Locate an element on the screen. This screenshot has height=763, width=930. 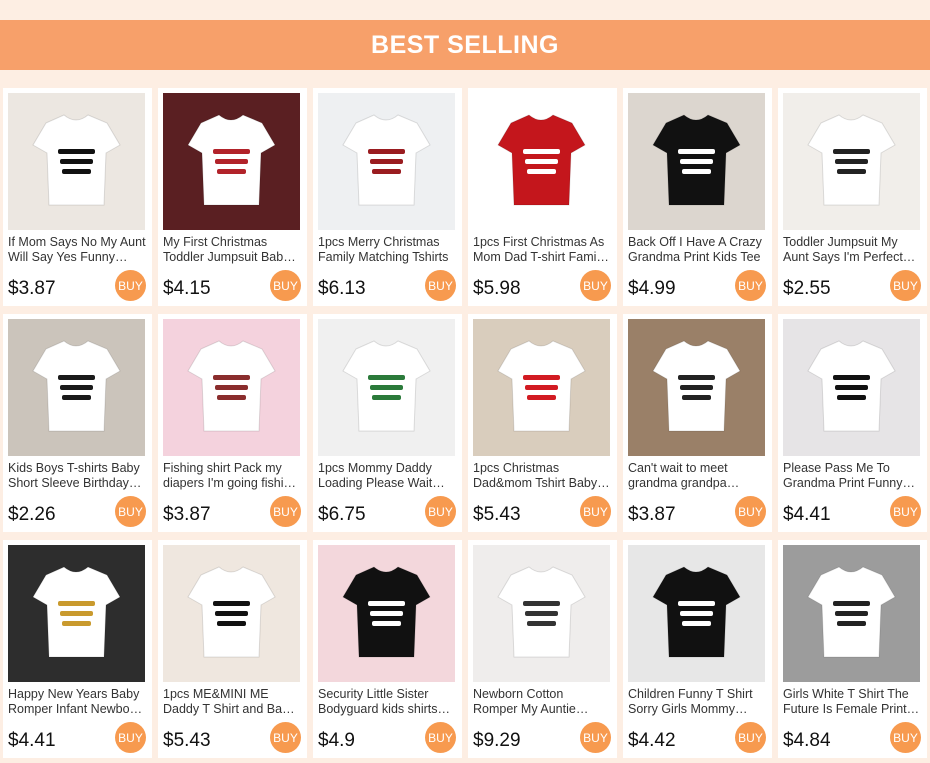
product-price: $9.29 is located at coordinates (497, 740).